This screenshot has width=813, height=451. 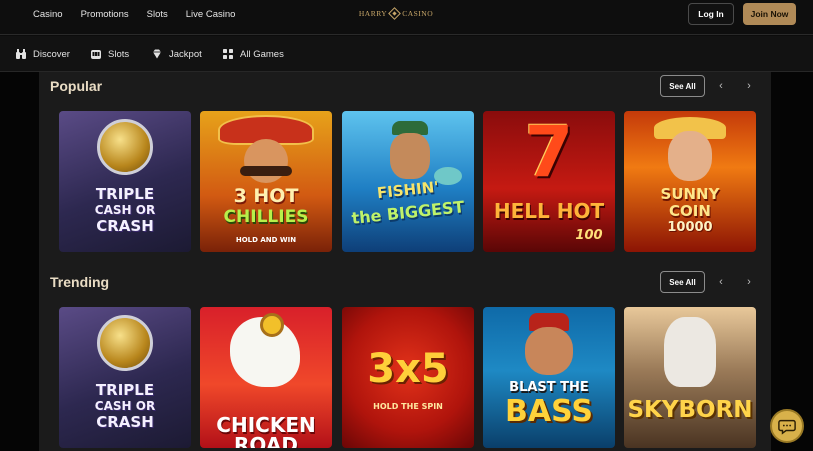 I want to click on game-card-3-hot-chillies: 3 HOT CHILLIES HOLD AND WIN, so click(x=266, y=181).